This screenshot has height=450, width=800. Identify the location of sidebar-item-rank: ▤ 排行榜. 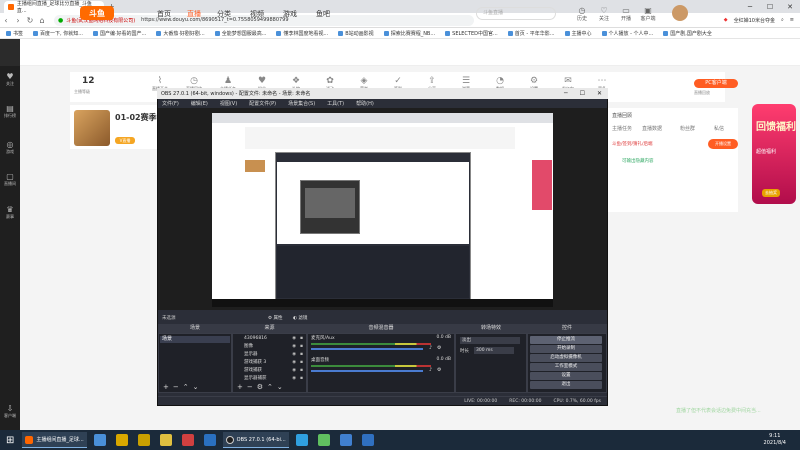
(10, 111).